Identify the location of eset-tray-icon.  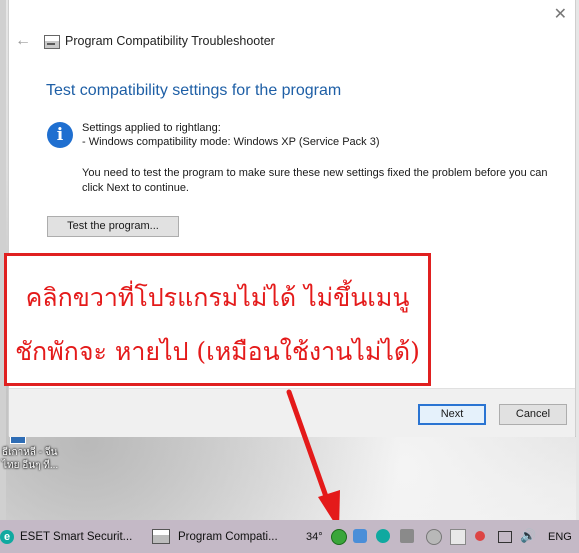
(383, 536).